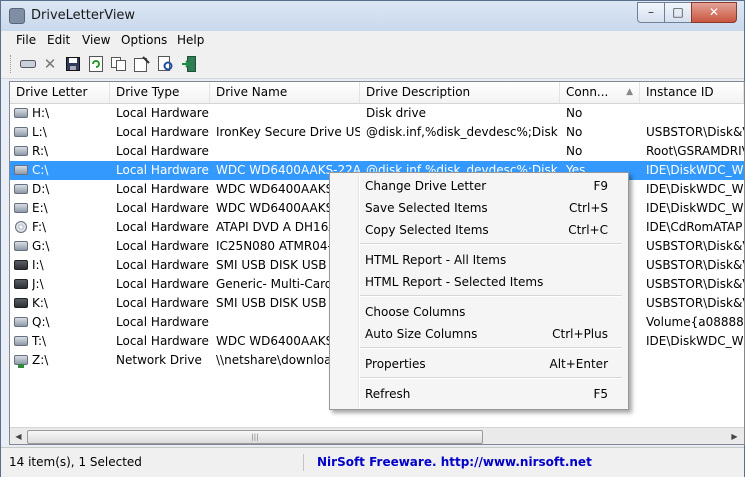 The image size is (745, 477). What do you see at coordinates (288, 151) in the screenshot?
I see `cell-name` at bounding box center [288, 151].